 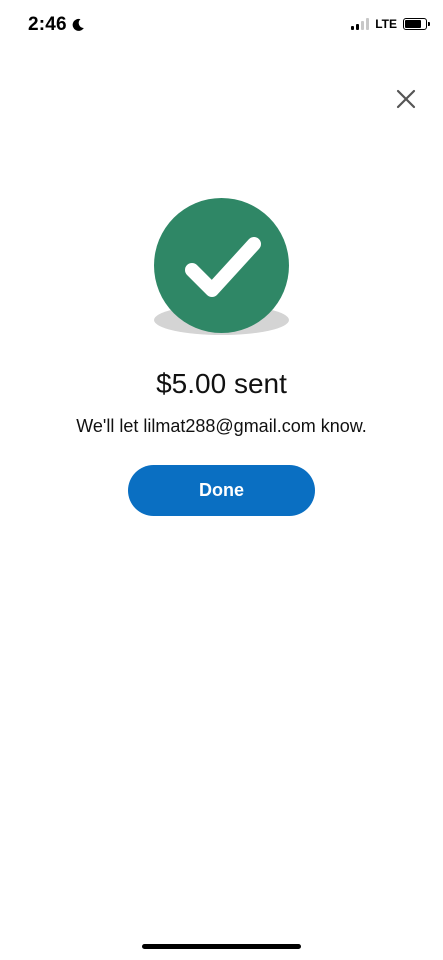 I want to click on battery-icon, so click(x=416, y=24).